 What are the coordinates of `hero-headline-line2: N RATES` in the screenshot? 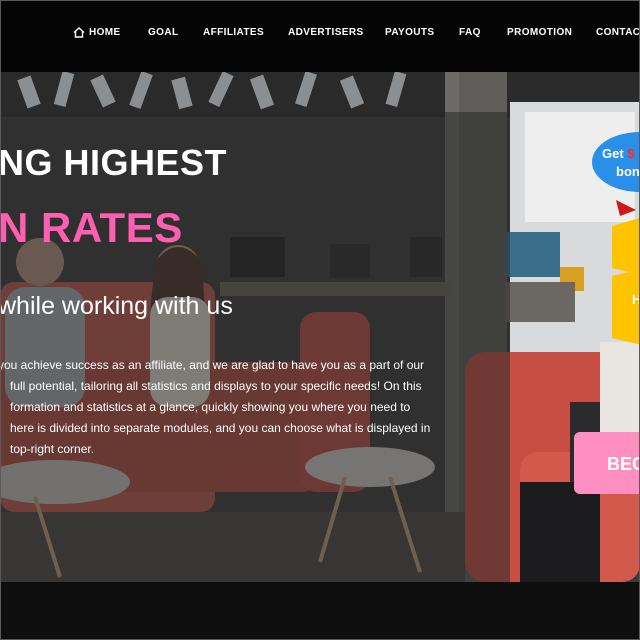 It's located at (91, 227).